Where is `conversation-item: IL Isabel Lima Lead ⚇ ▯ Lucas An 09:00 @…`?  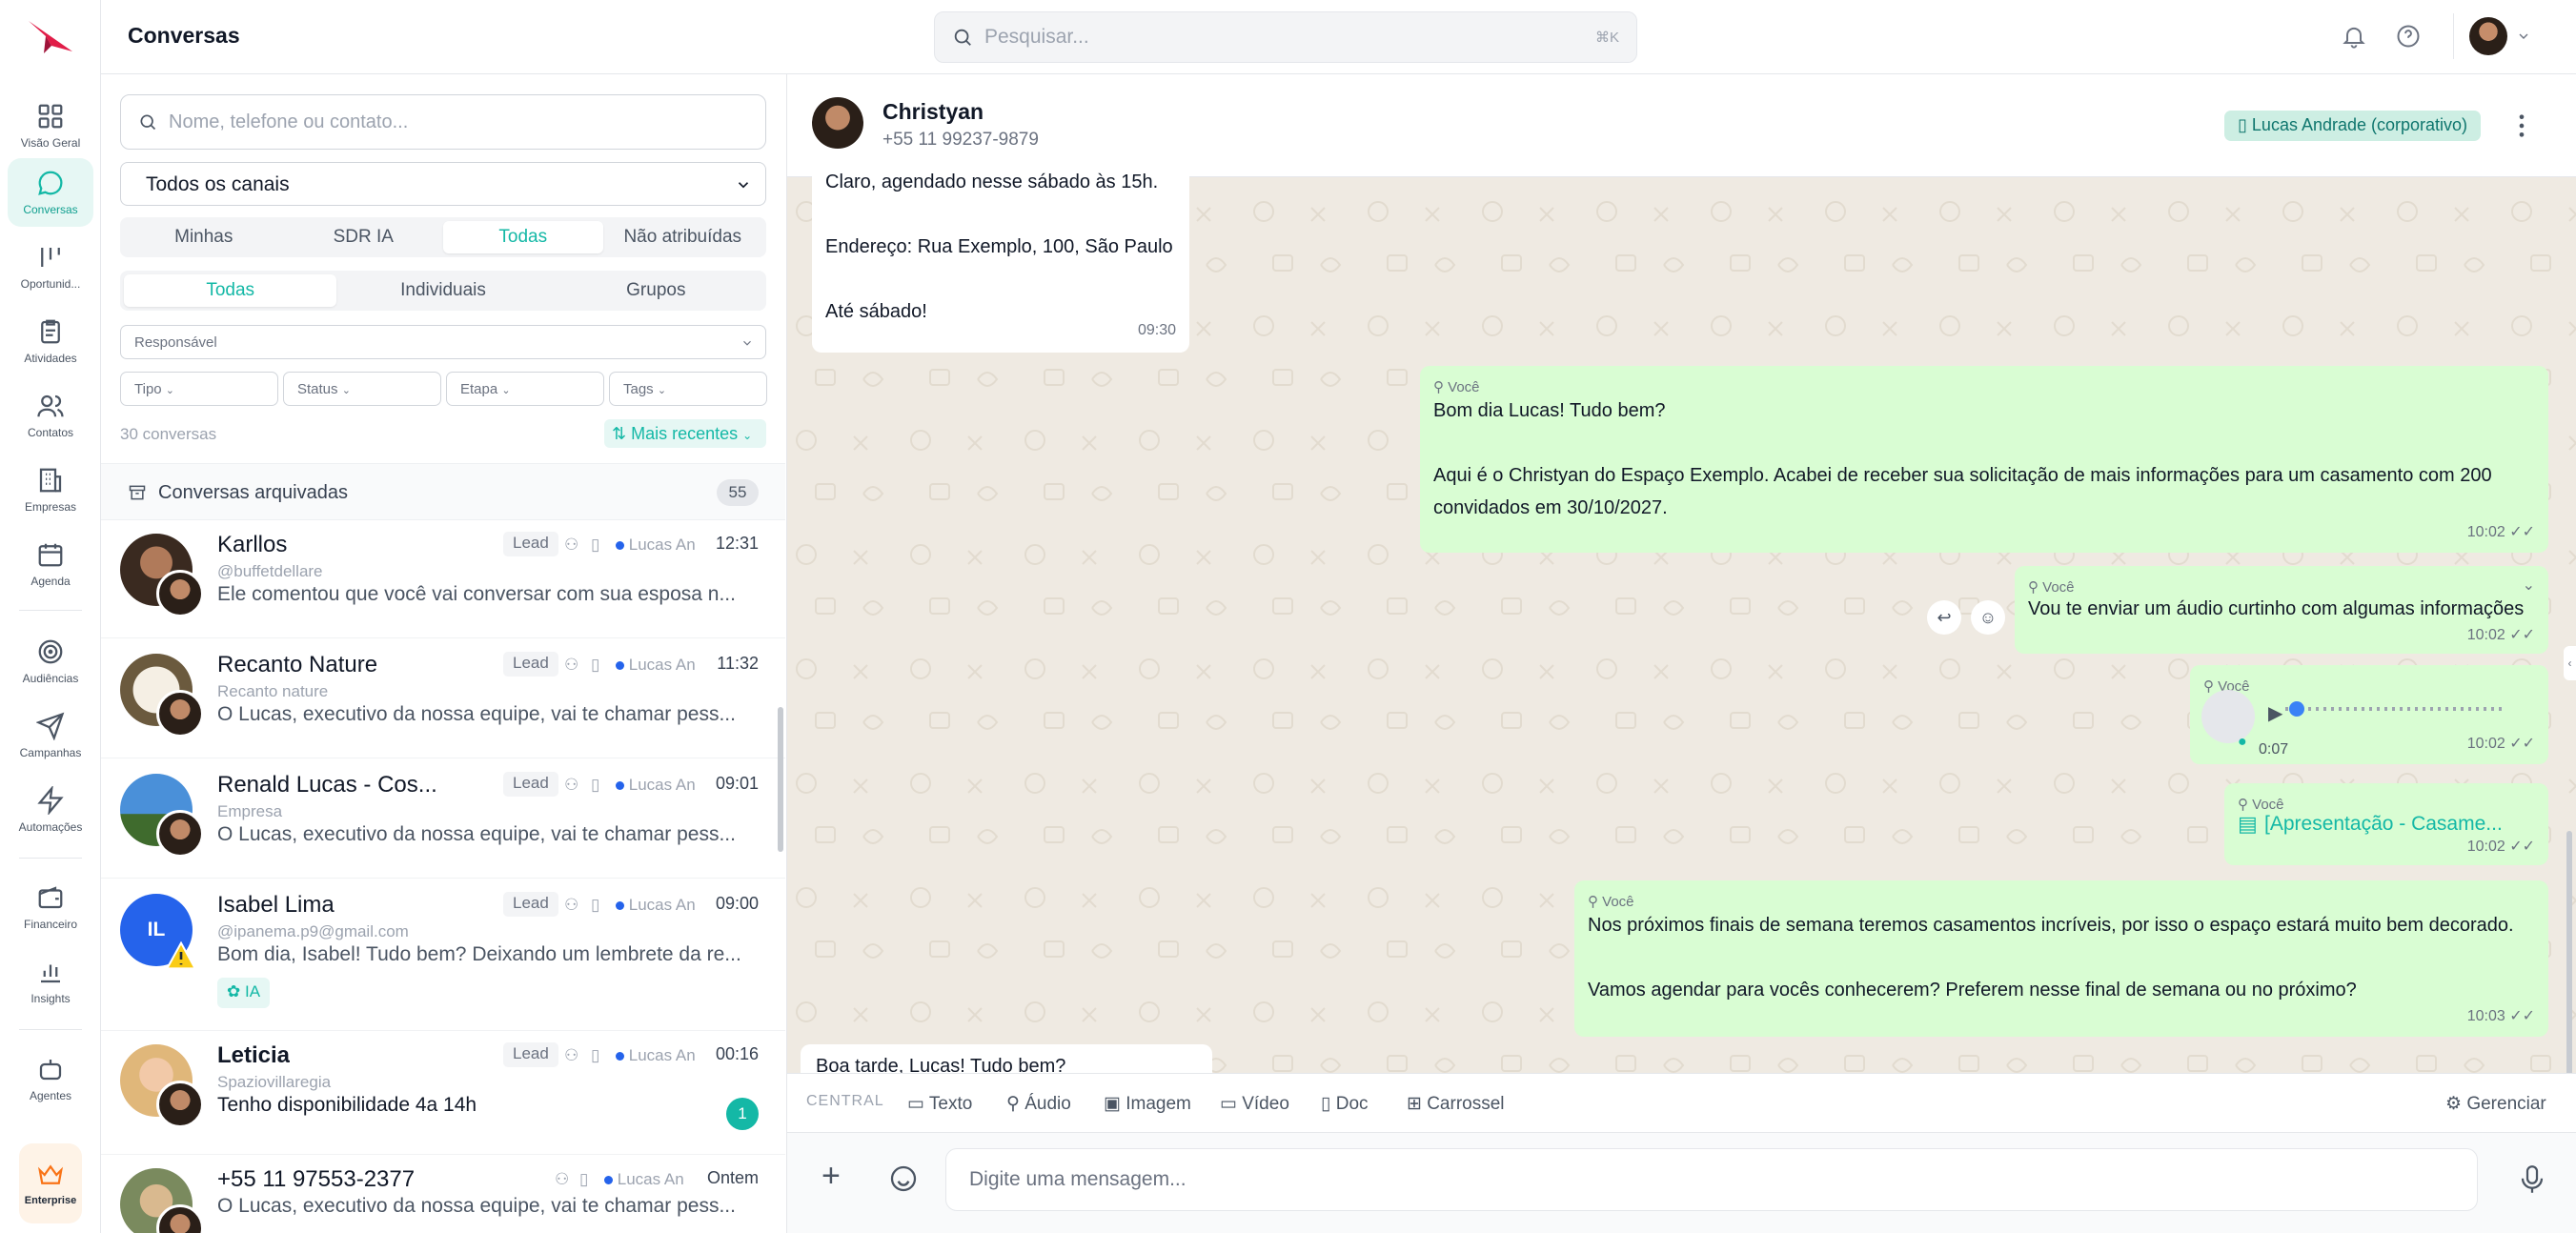 conversation-item: IL Isabel Lima Lead ⚇ ▯ Lucas An 09:00 @… is located at coordinates (443, 955).